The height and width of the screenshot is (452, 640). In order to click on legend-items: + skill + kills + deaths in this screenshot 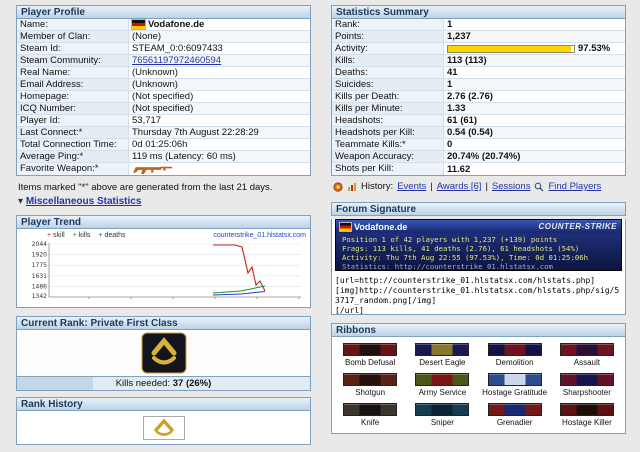, I will do `click(86, 235)`.